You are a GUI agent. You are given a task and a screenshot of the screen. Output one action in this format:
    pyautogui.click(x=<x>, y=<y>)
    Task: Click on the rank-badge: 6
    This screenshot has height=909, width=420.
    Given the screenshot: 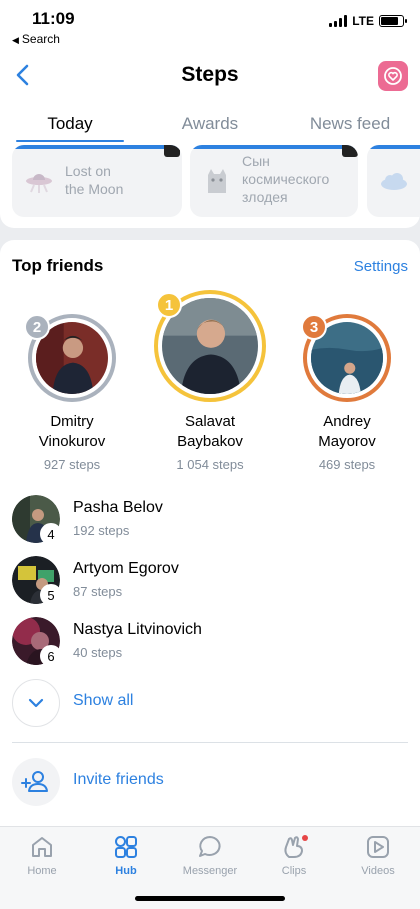 What is the action you would take?
    pyautogui.click(x=51, y=656)
    